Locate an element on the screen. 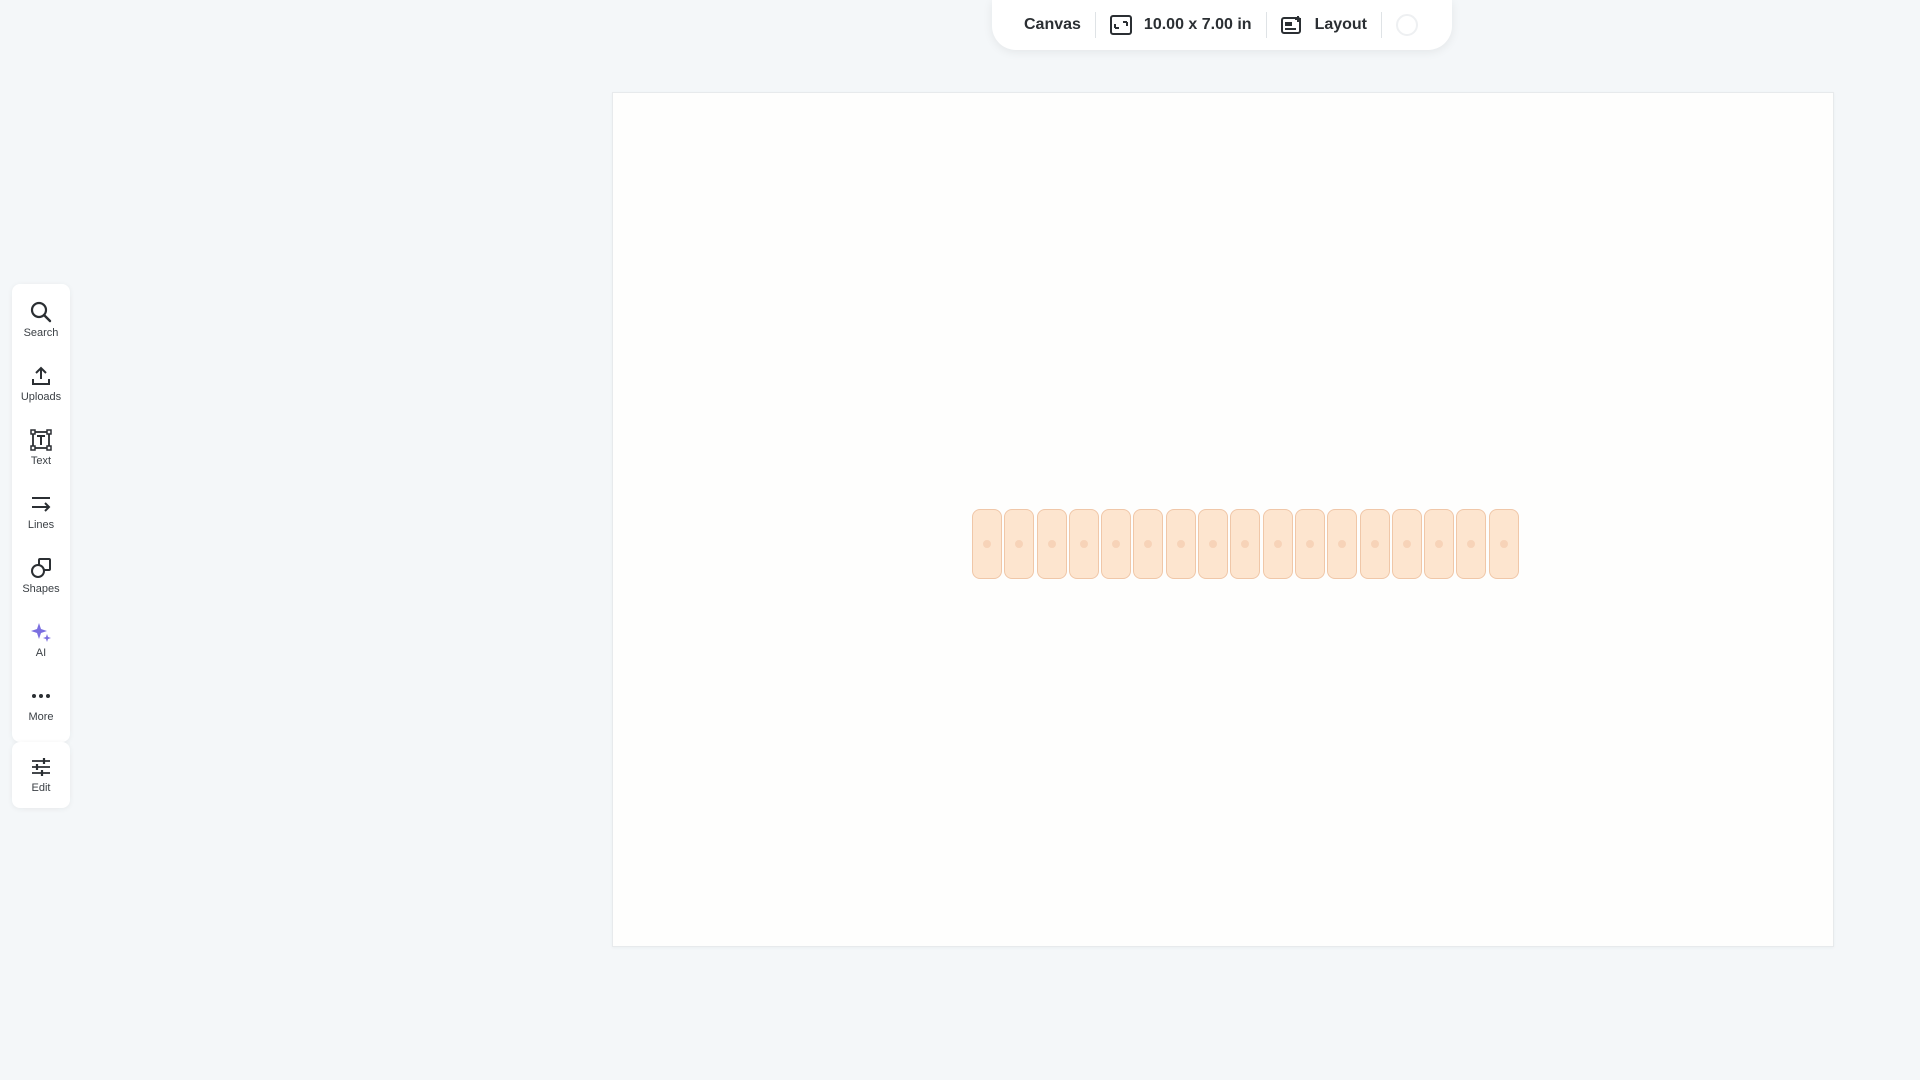 This screenshot has height=1080, width=1920. sidebar-item-edit: Edit is located at coordinates (41, 775).